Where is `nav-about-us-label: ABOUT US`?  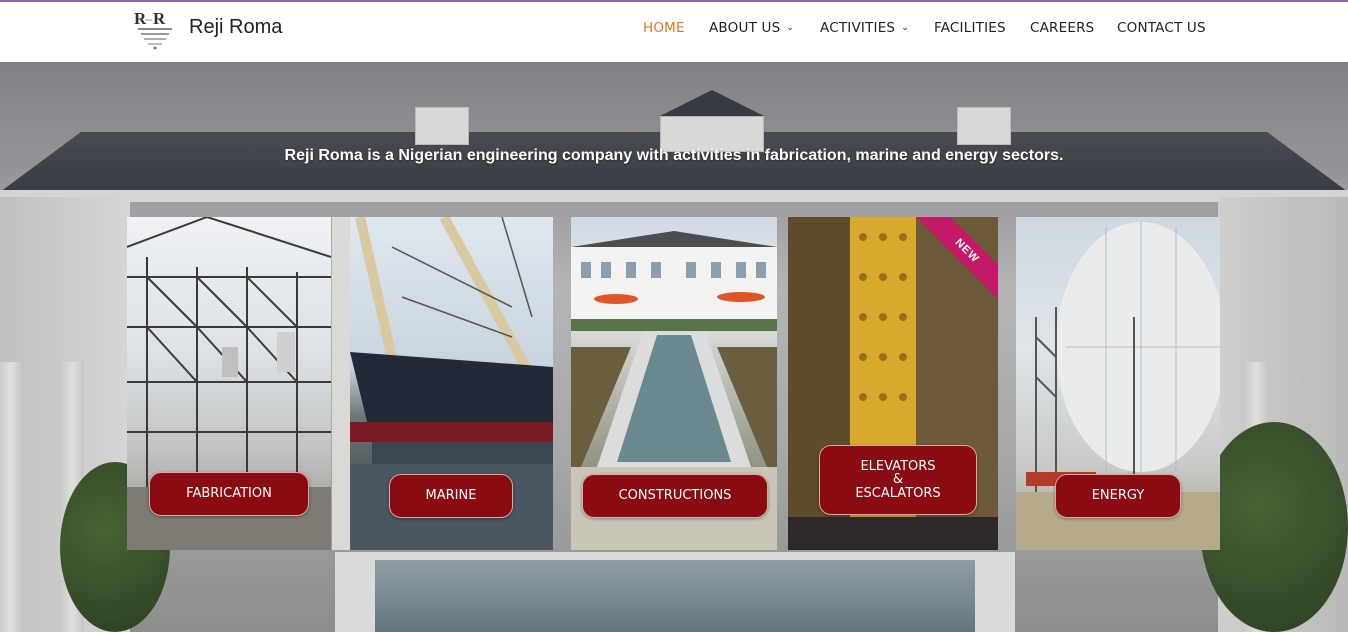
nav-about-us-label: ABOUT US is located at coordinates (745, 28).